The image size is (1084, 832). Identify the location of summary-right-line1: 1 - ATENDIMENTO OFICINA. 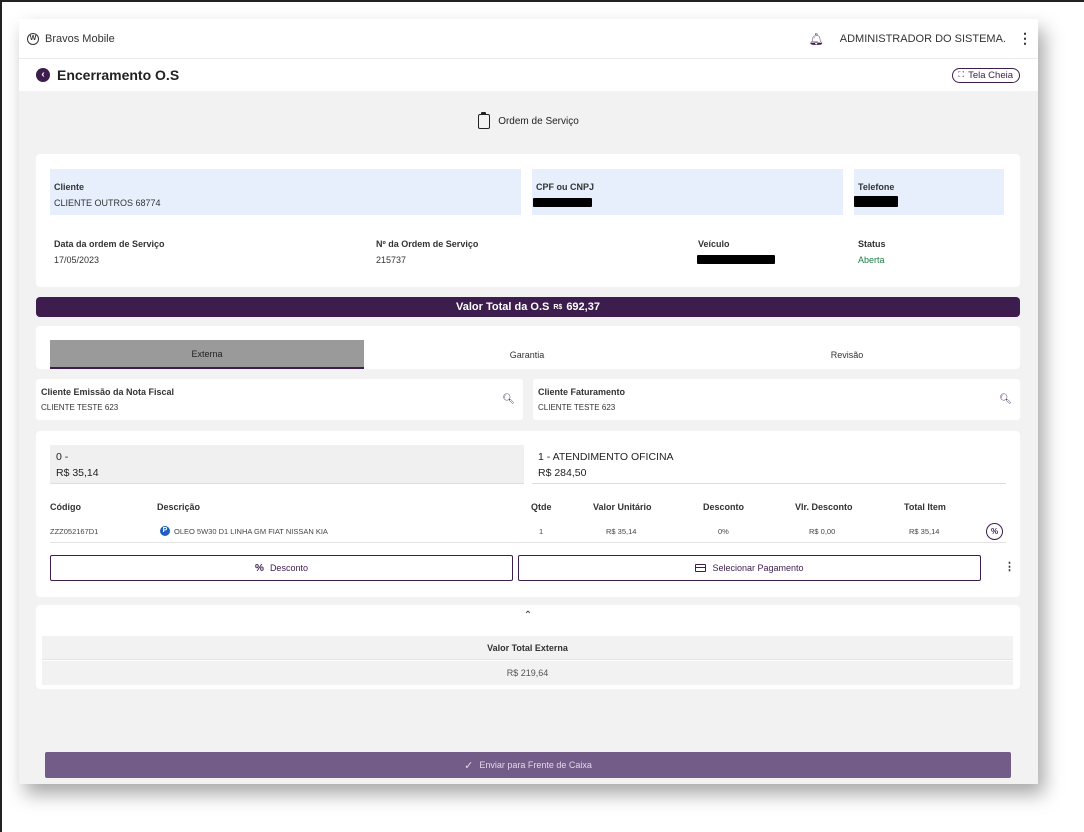
(606, 457).